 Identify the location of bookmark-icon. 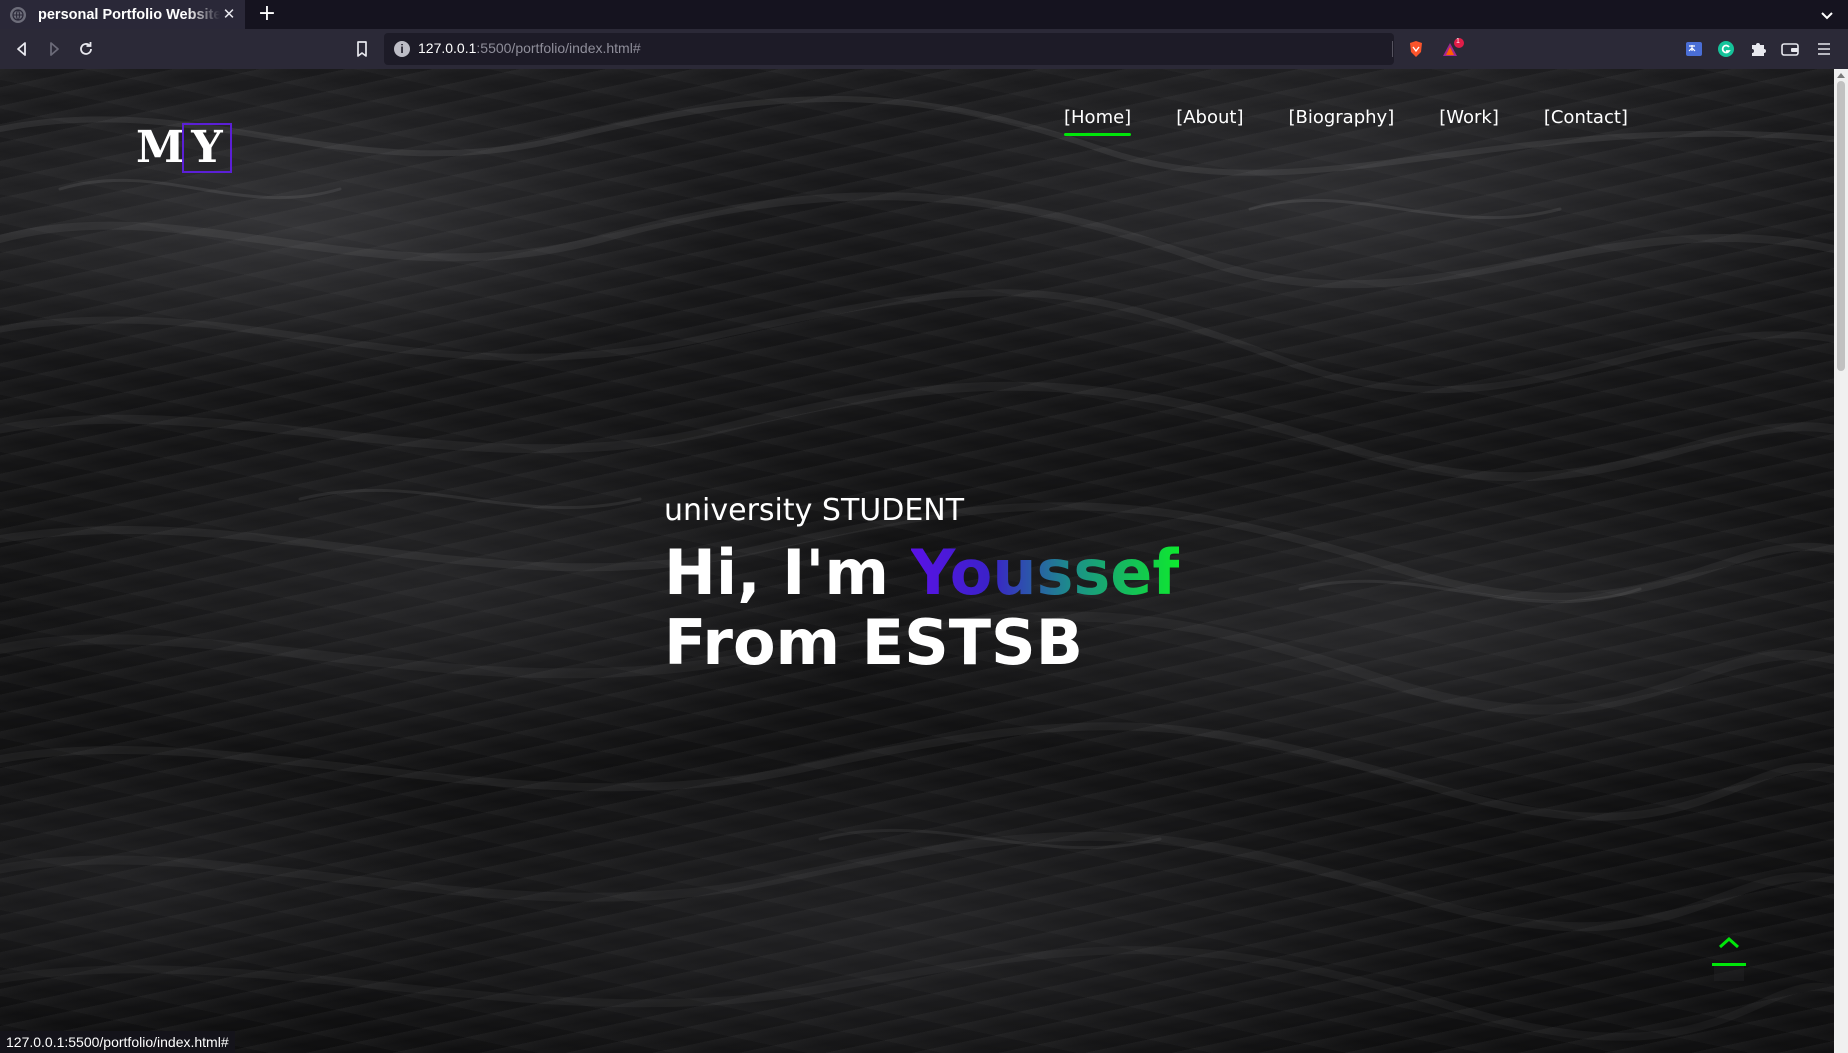
(362, 49).